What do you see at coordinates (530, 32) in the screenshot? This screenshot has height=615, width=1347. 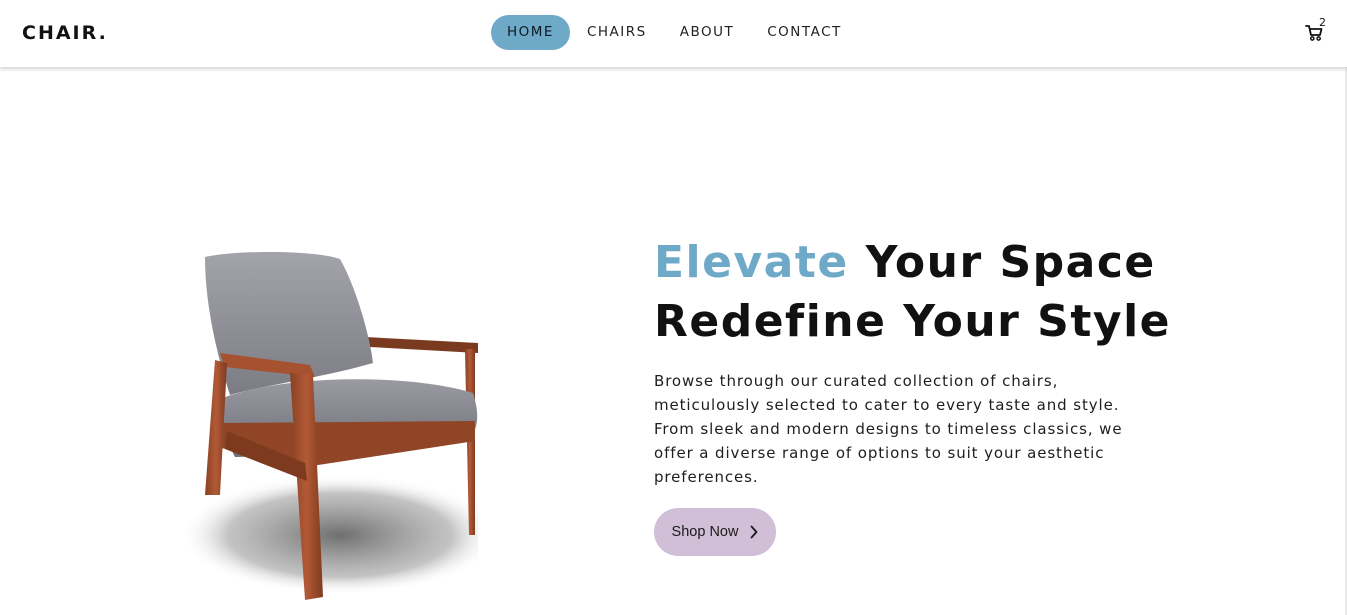 I see `nav-item-home: HOME` at bounding box center [530, 32].